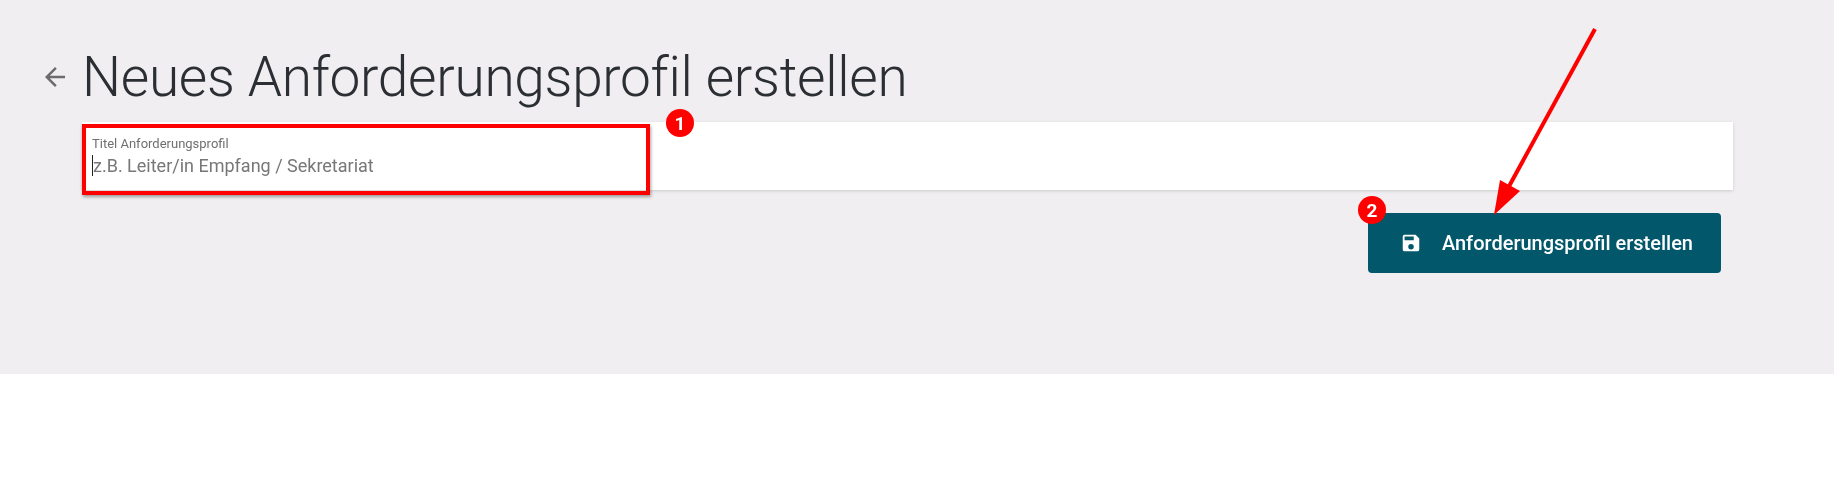 The width and height of the screenshot is (1834, 490). What do you see at coordinates (495, 77) in the screenshot?
I see `page-title: Neues Anforderungsprofil erstellen` at bounding box center [495, 77].